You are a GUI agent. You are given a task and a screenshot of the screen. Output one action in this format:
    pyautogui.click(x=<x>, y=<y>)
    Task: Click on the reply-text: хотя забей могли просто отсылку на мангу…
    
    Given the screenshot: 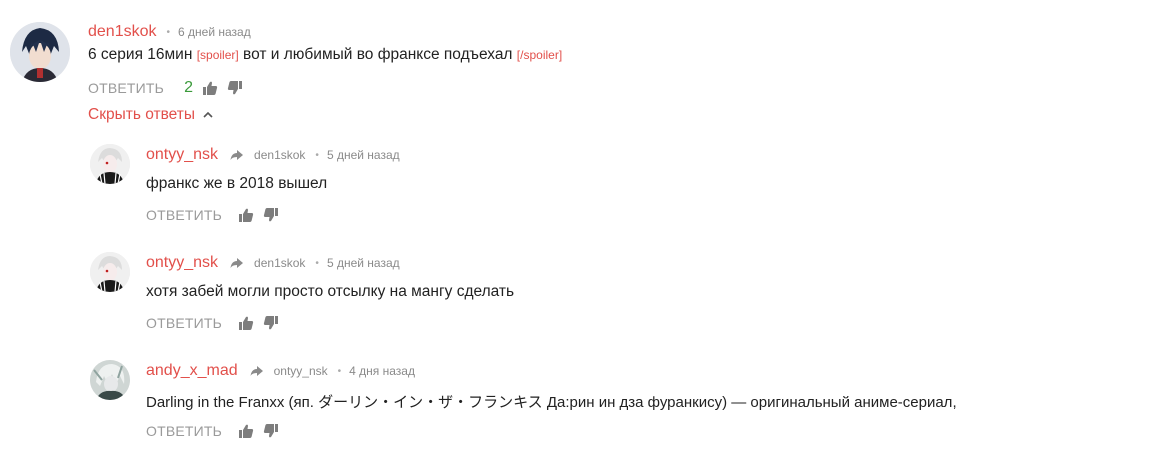 What is the action you would take?
    pyautogui.click(x=330, y=291)
    